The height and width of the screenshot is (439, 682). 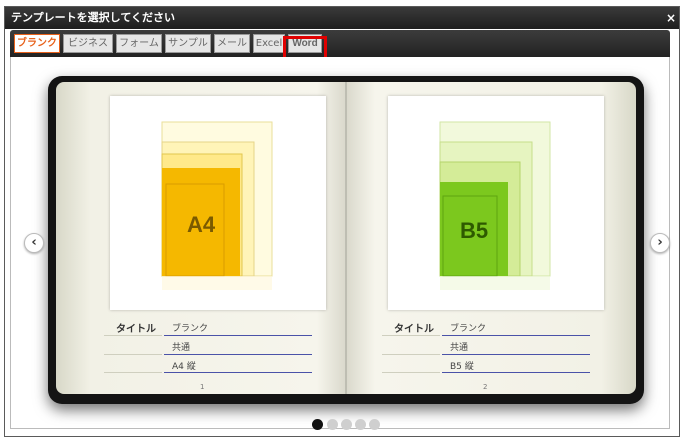 What do you see at coordinates (495, 205) in the screenshot?
I see `b5-page-icon: B5` at bounding box center [495, 205].